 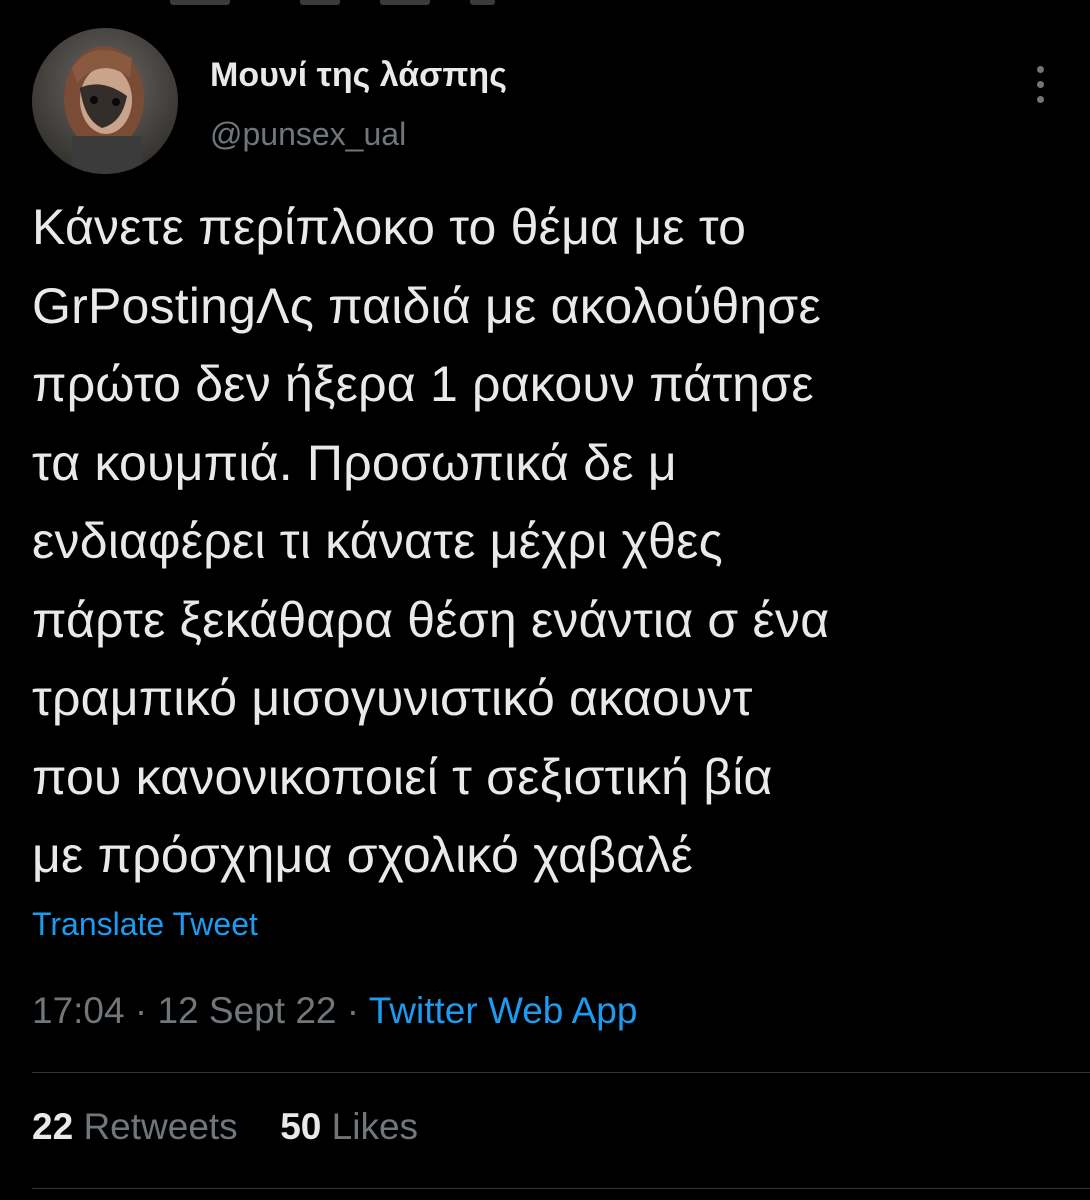 I want to click on retweets-label: Retweets, so click(x=160, y=1126).